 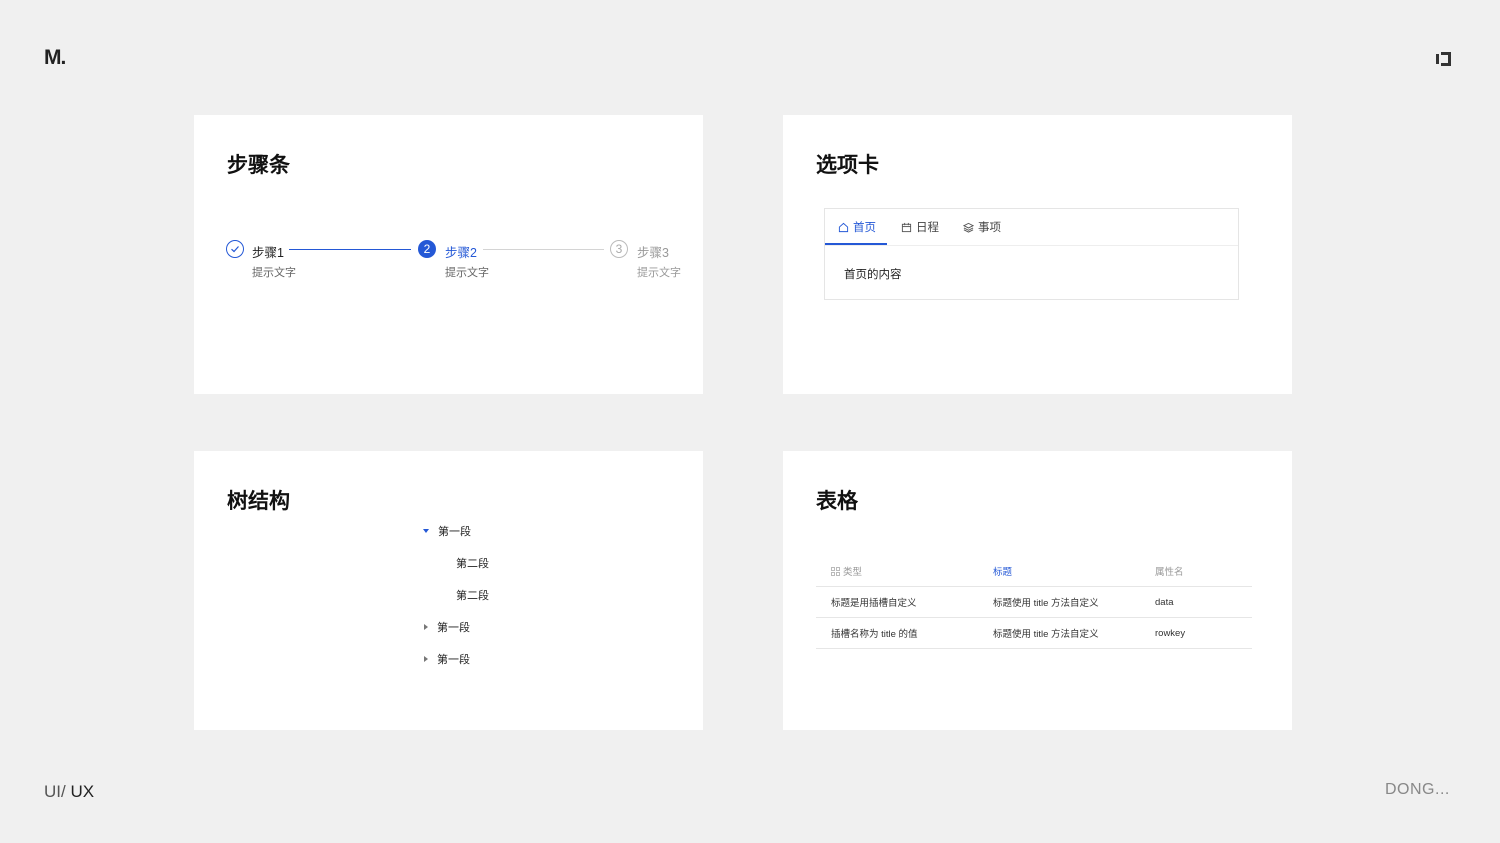 I want to click on tab-tasks-label: 事项, so click(x=989, y=228).